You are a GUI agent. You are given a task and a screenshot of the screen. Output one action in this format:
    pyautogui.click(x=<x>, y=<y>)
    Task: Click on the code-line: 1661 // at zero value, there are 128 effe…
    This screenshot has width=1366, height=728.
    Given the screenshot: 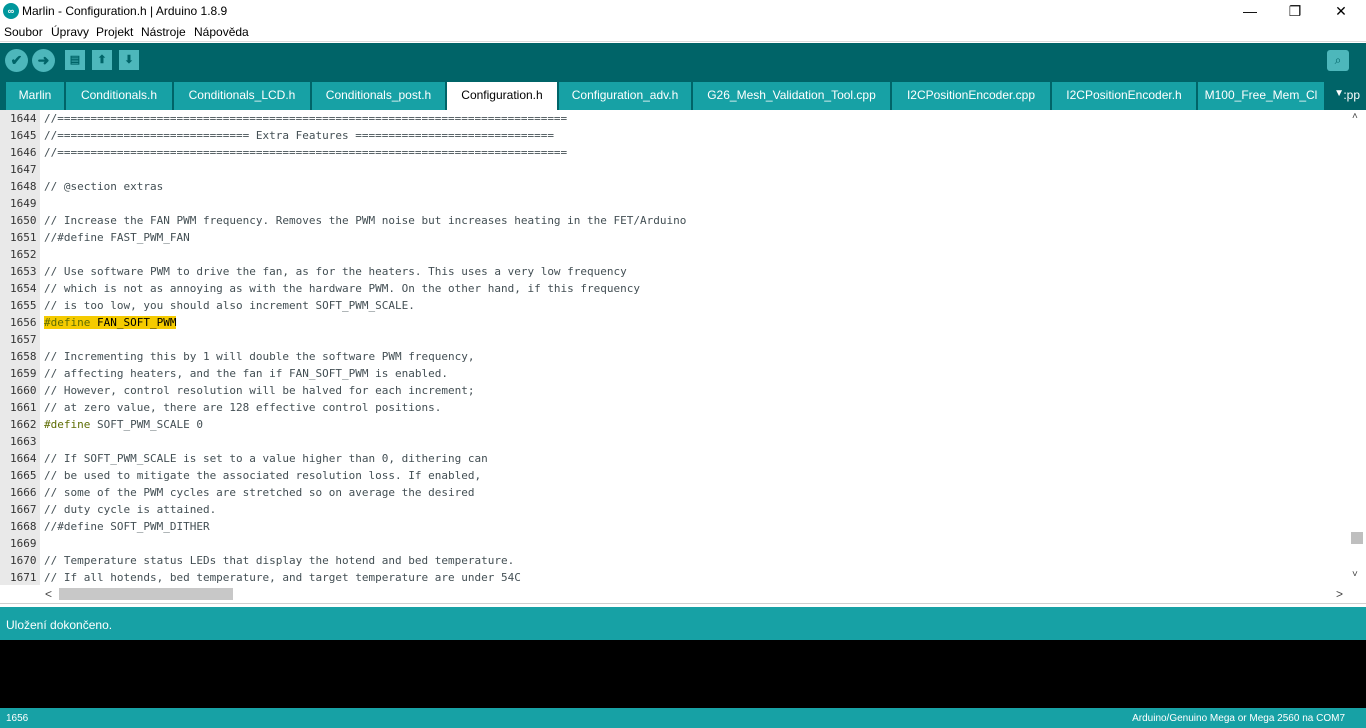 What is the action you would take?
    pyautogui.click(x=674, y=407)
    